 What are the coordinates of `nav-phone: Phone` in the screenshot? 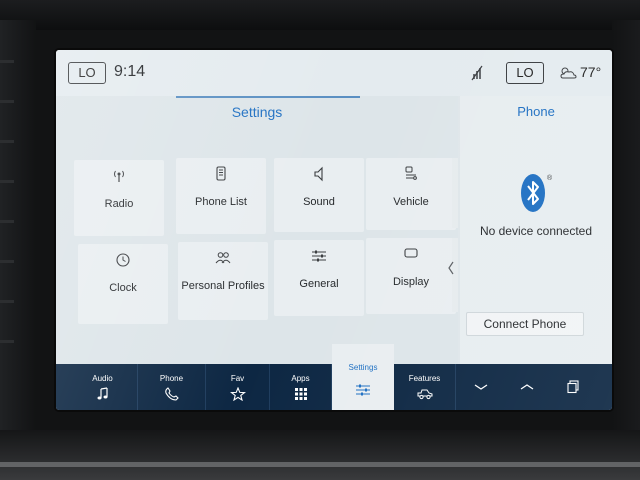 It's located at (172, 387).